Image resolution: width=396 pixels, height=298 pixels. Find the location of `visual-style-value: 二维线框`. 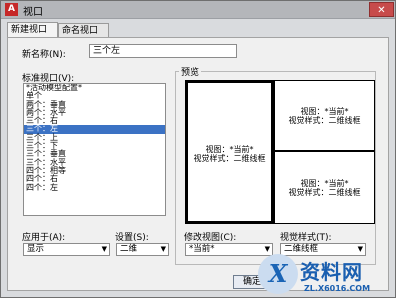

visual-style-value: 二维线框 is located at coordinates (301, 249).